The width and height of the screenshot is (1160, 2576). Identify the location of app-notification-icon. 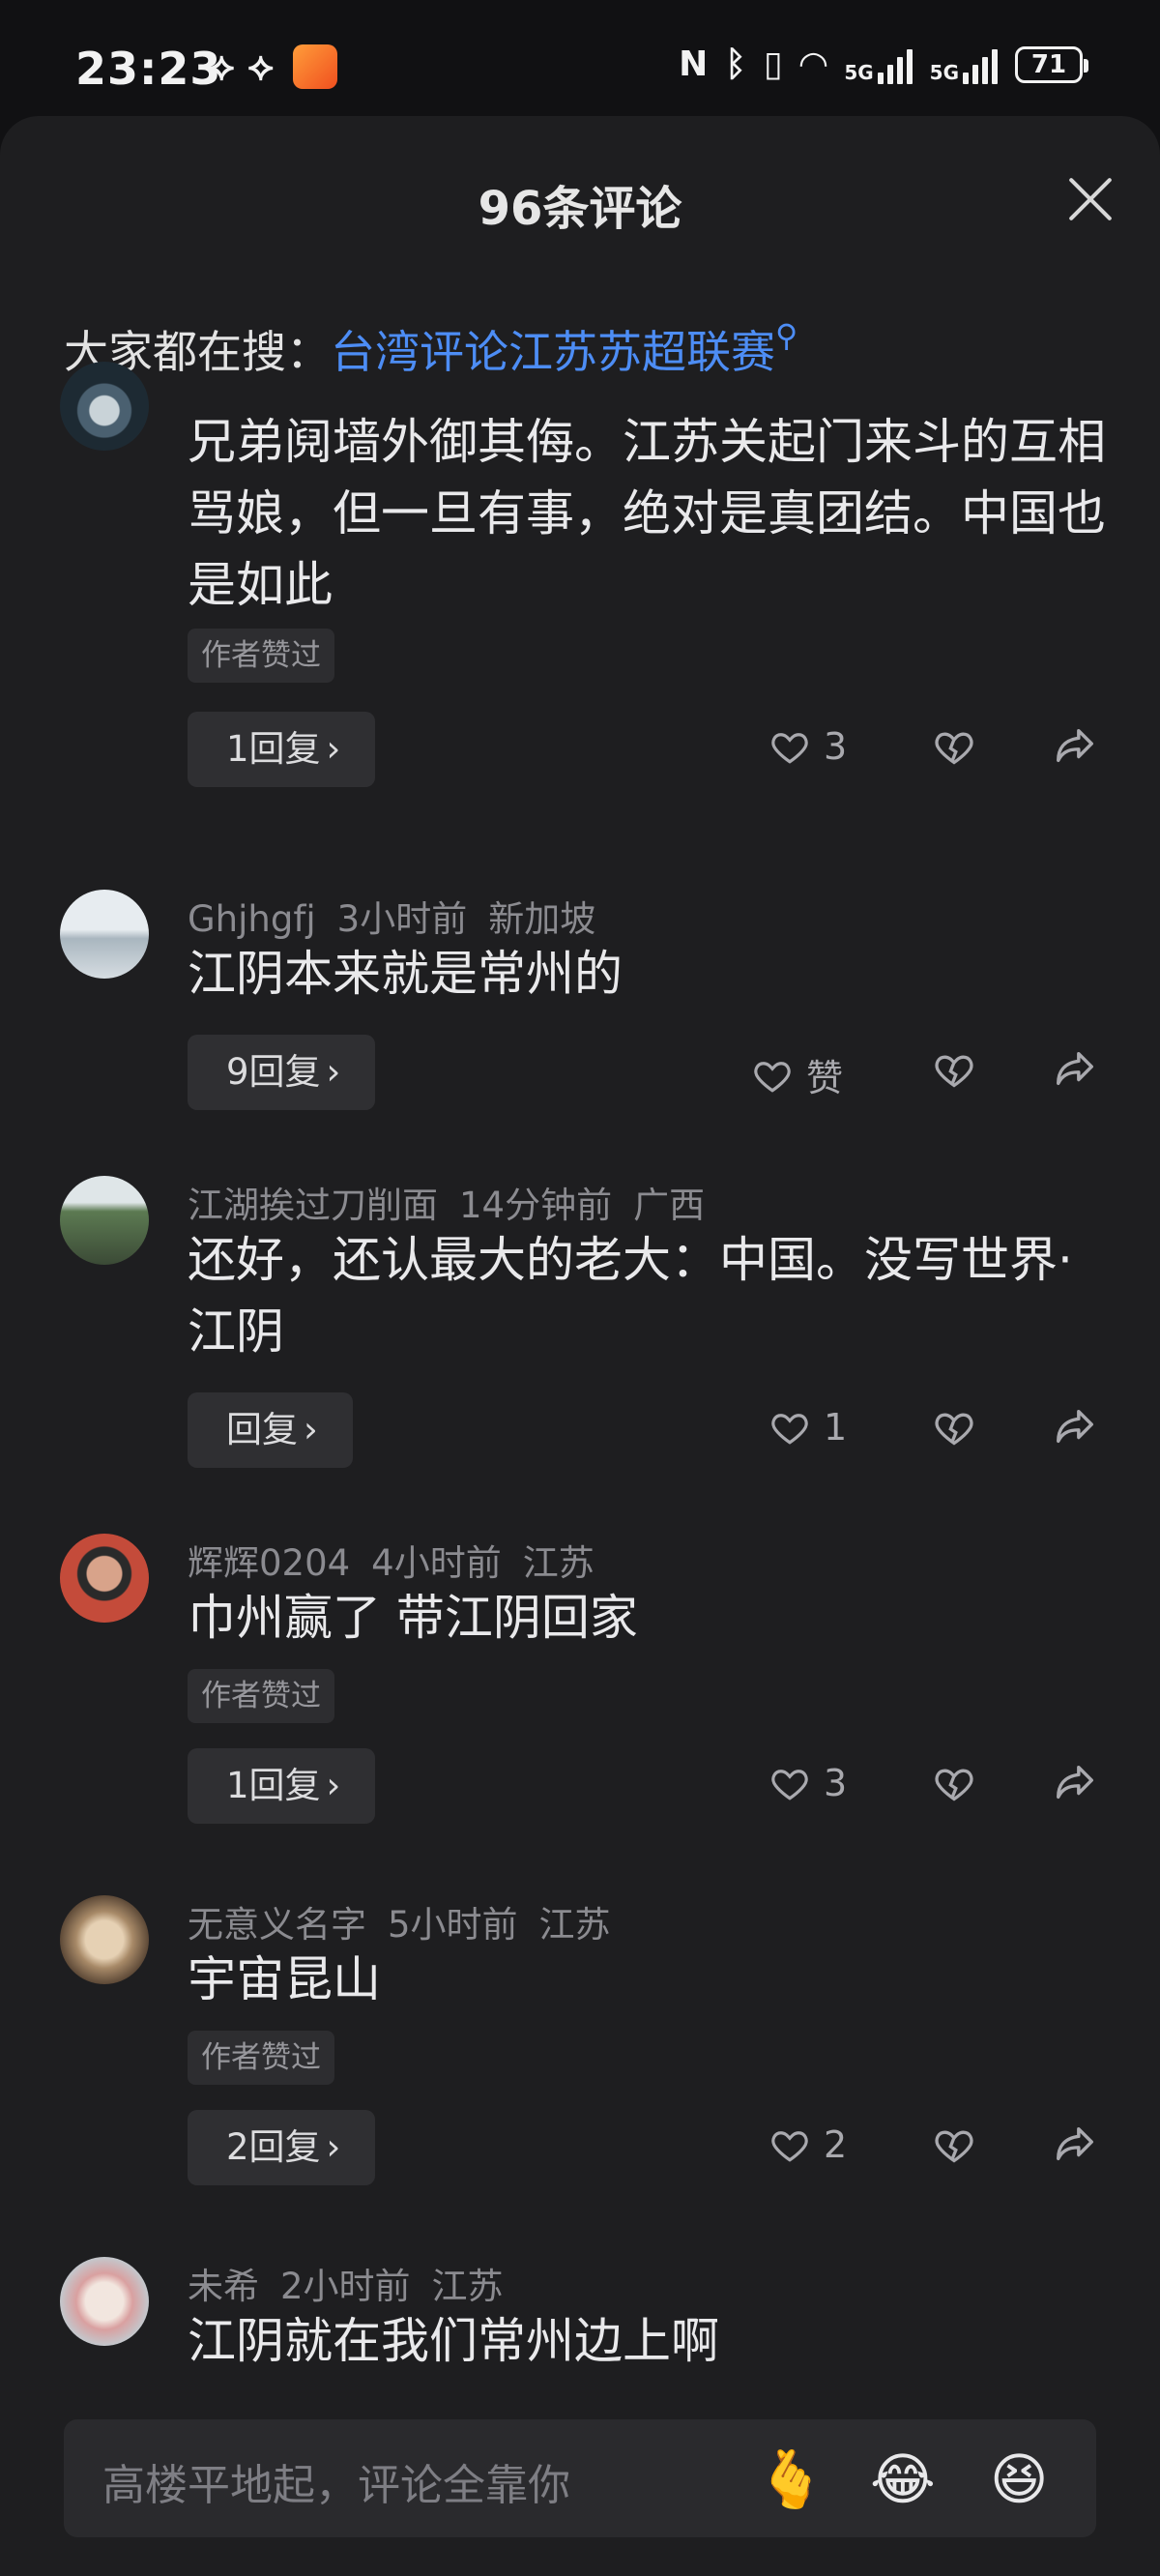
(314, 66).